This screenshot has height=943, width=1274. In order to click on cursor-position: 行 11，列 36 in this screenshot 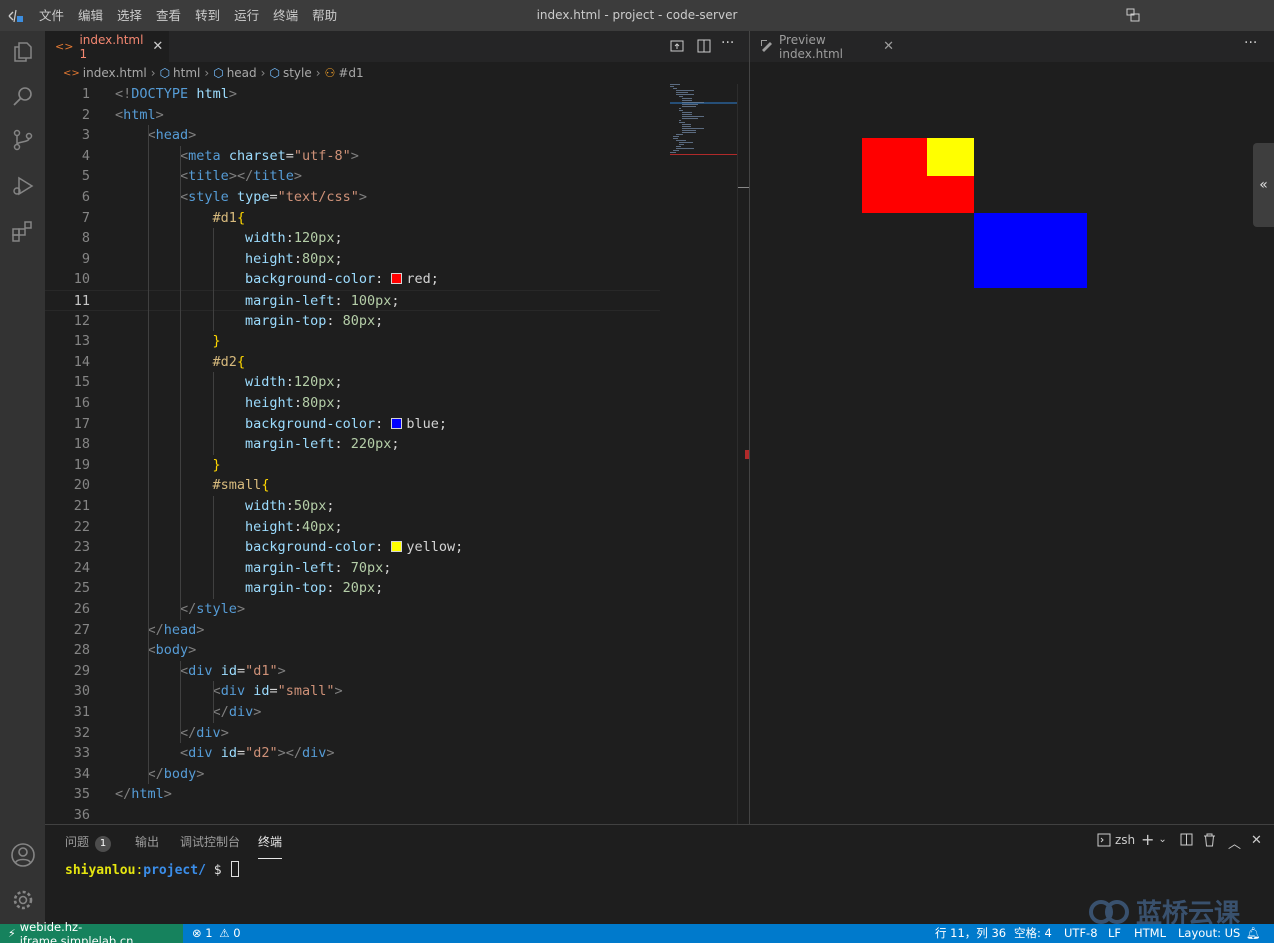, I will do `click(970, 933)`.